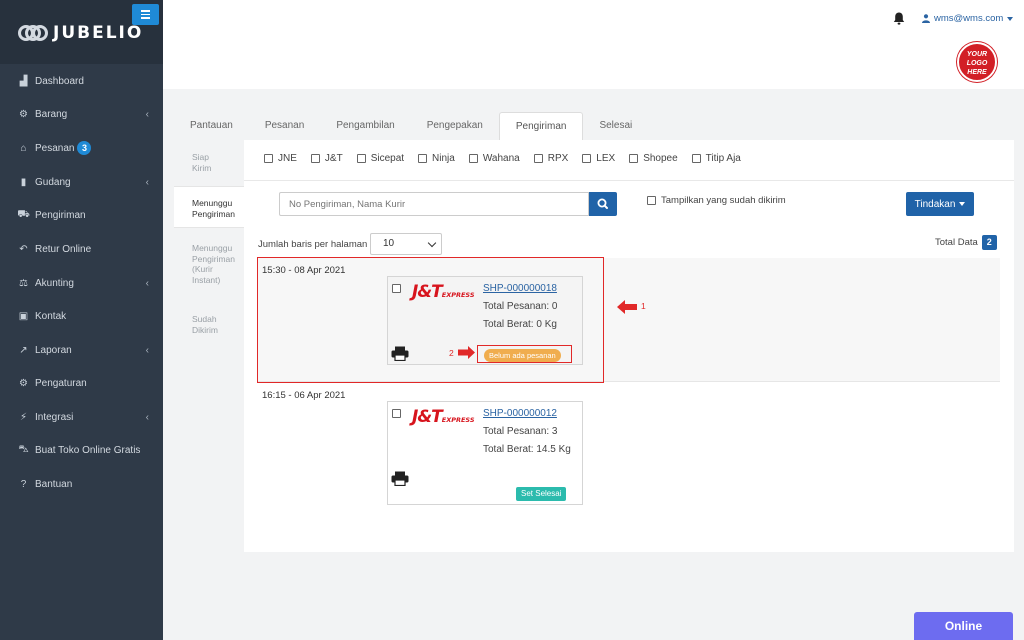 This screenshot has width=1024, height=640. I want to click on tab-pengambilan: Pengambilan, so click(365, 126).